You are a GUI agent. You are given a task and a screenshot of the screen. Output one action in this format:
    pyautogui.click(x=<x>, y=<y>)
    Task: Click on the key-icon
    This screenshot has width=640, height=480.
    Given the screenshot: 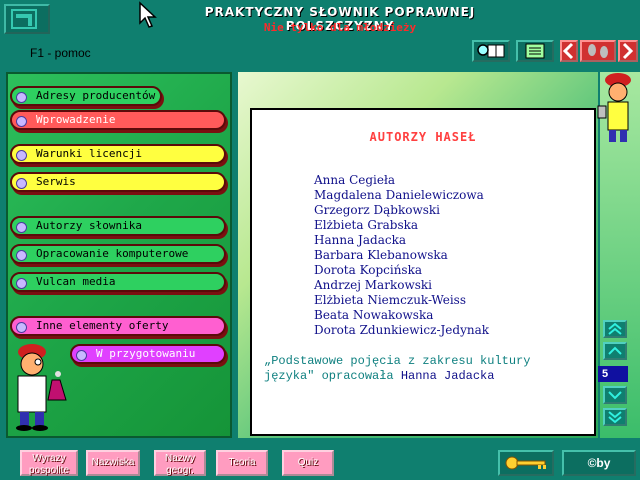 What is the action you would take?
    pyautogui.click(x=525, y=463)
    